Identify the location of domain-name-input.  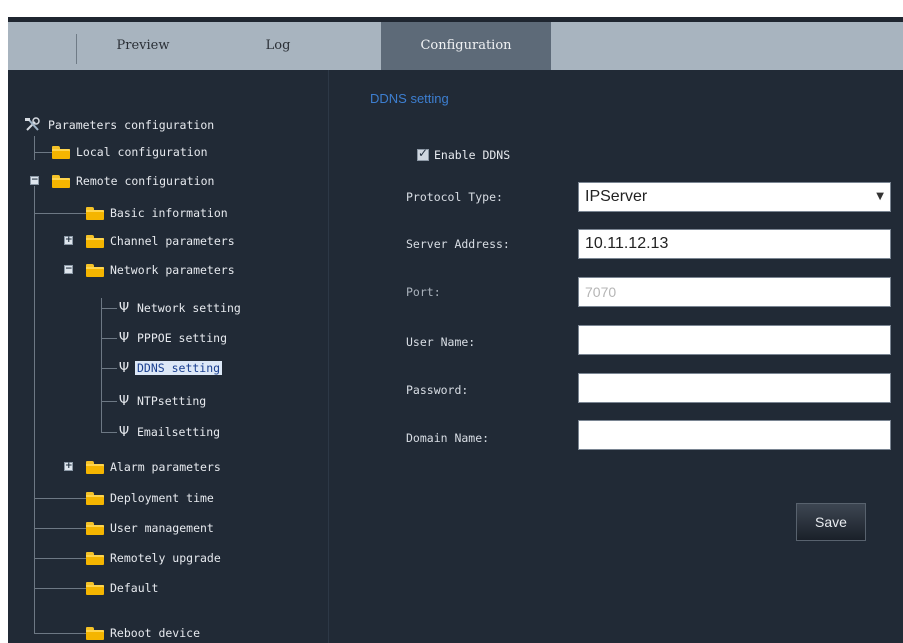
(734, 435).